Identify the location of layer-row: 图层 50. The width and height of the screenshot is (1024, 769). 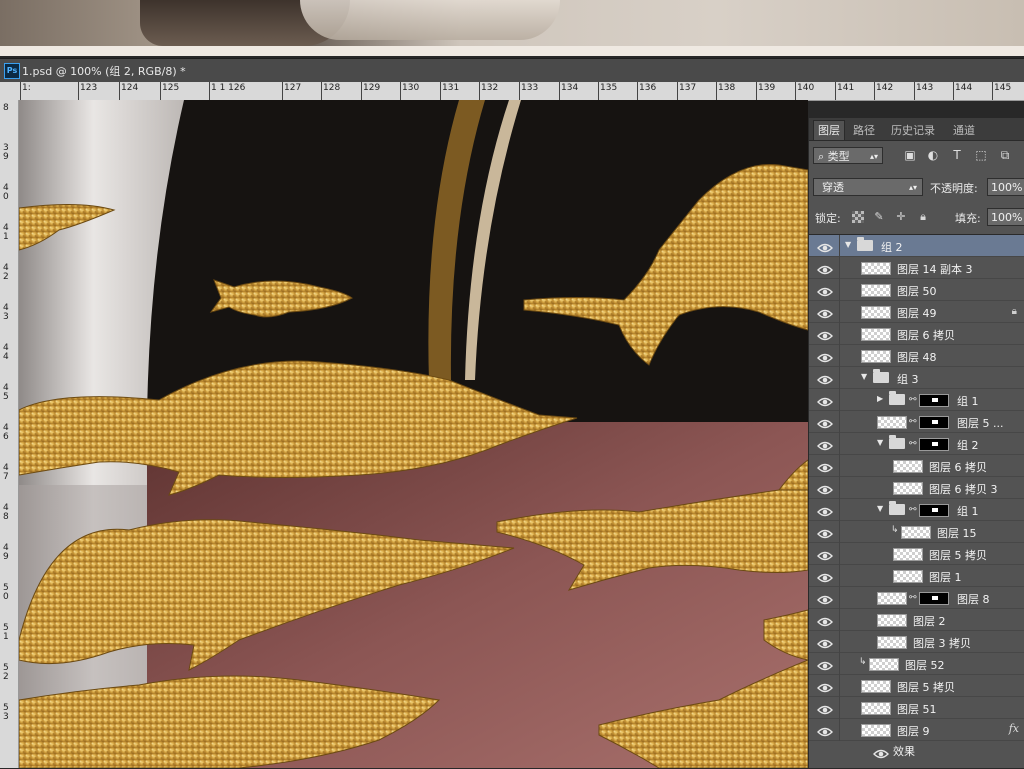
(916, 290).